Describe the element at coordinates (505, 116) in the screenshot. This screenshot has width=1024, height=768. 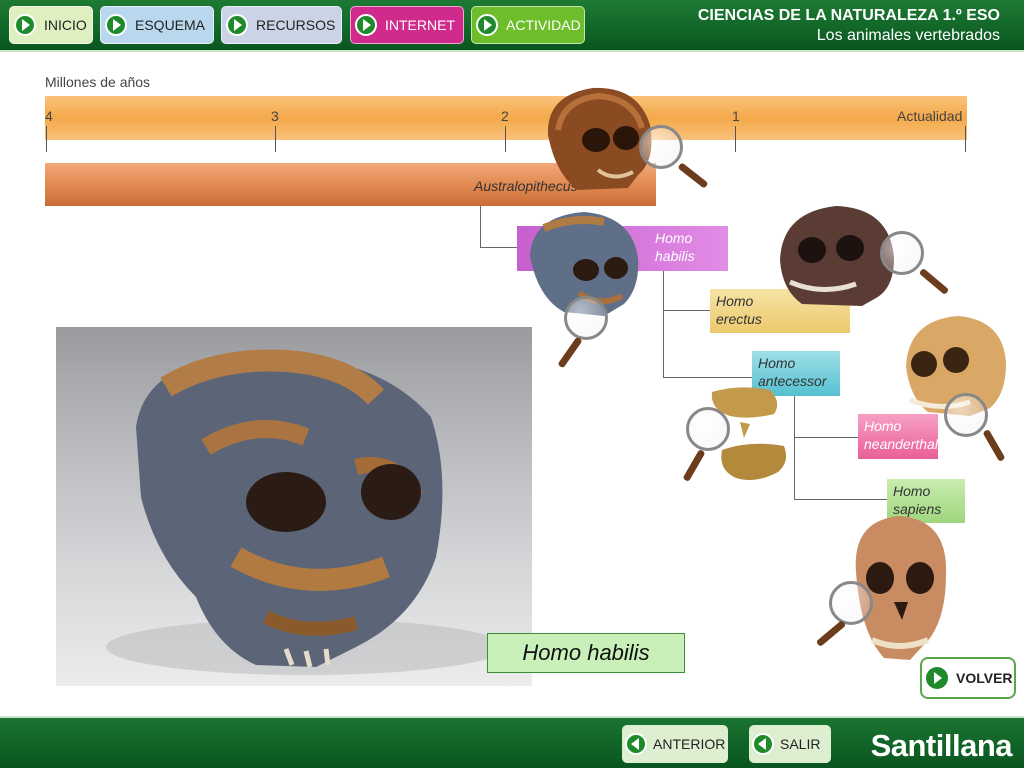
I see `tick-label: 2` at that location.